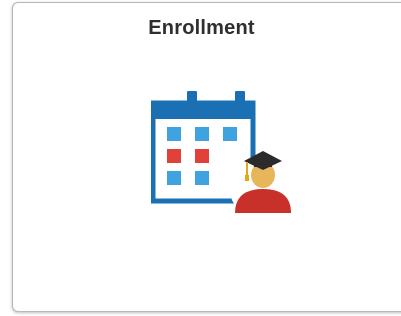 This screenshot has width=401, height=316. I want to click on calendar-graduate-icon, so click(223, 153).